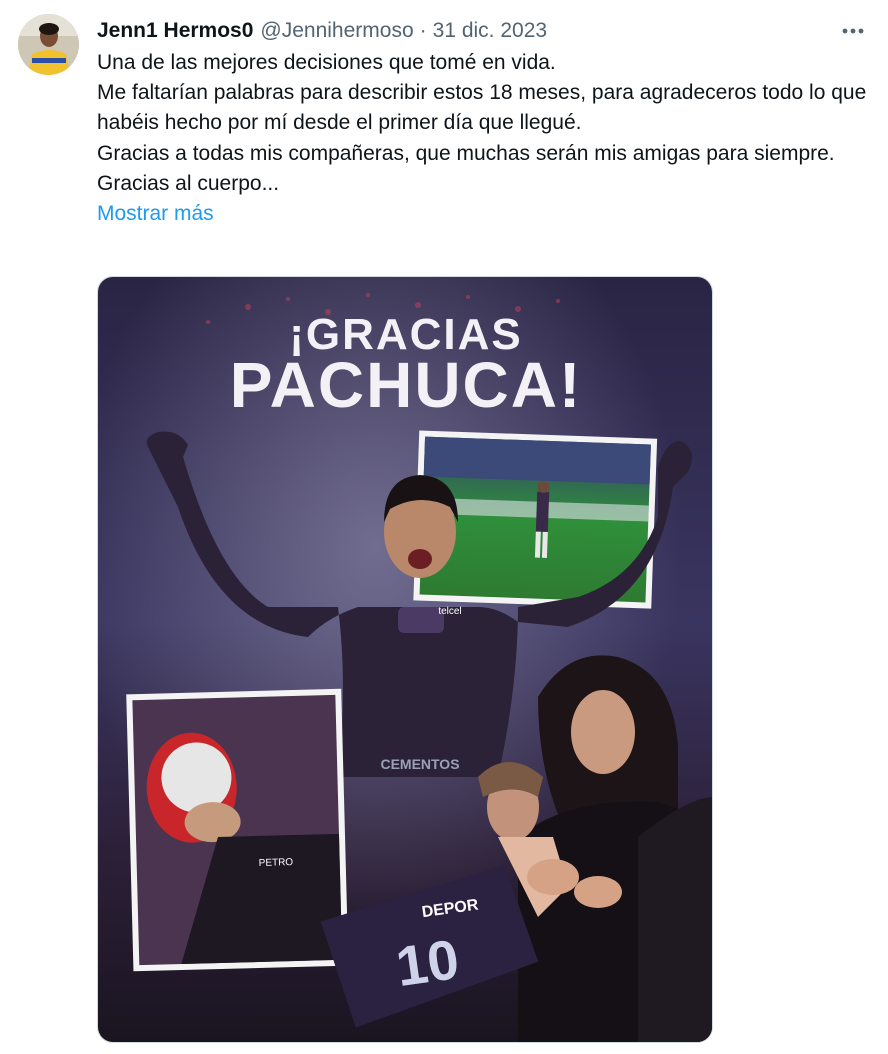 This screenshot has width=888, height=1054. What do you see at coordinates (419, 764) in the screenshot?
I see `jersey-sponsor-chest: CEMENTOS` at bounding box center [419, 764].